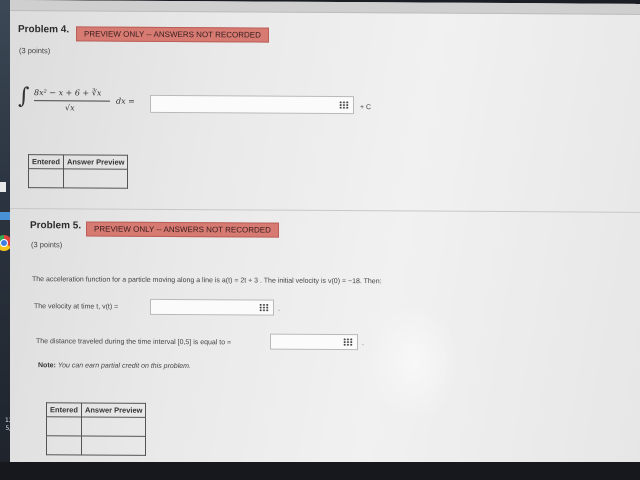  Describe the element at coordinates (366, 108) in the screenshot. I see `plus-c-label: + C` at that location.